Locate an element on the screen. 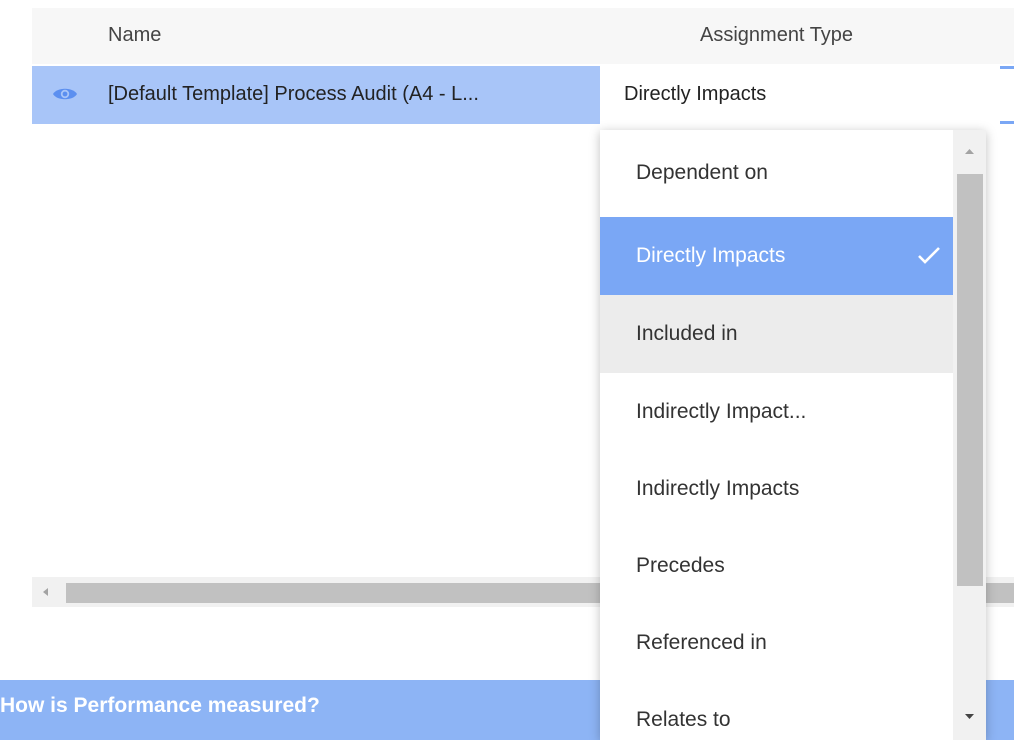 The height and width of the screenshot is (740, 1014). table-header is located at coordinates (523, 36).